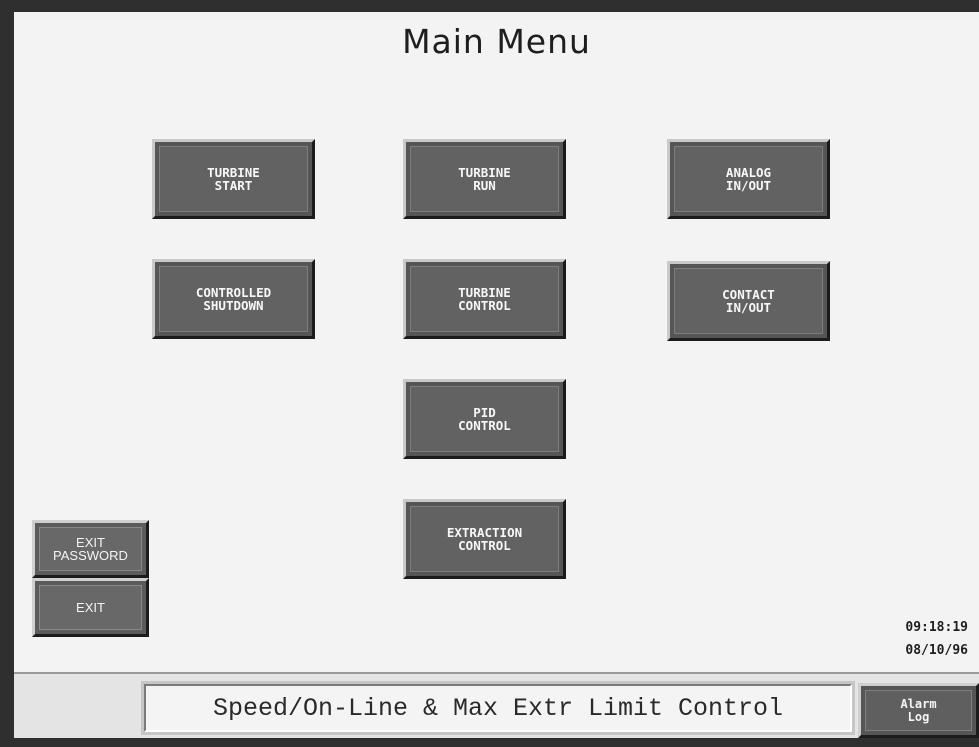 This screenshot has height=747, width=979. I want to click on bezel-left, so click(7, 373).